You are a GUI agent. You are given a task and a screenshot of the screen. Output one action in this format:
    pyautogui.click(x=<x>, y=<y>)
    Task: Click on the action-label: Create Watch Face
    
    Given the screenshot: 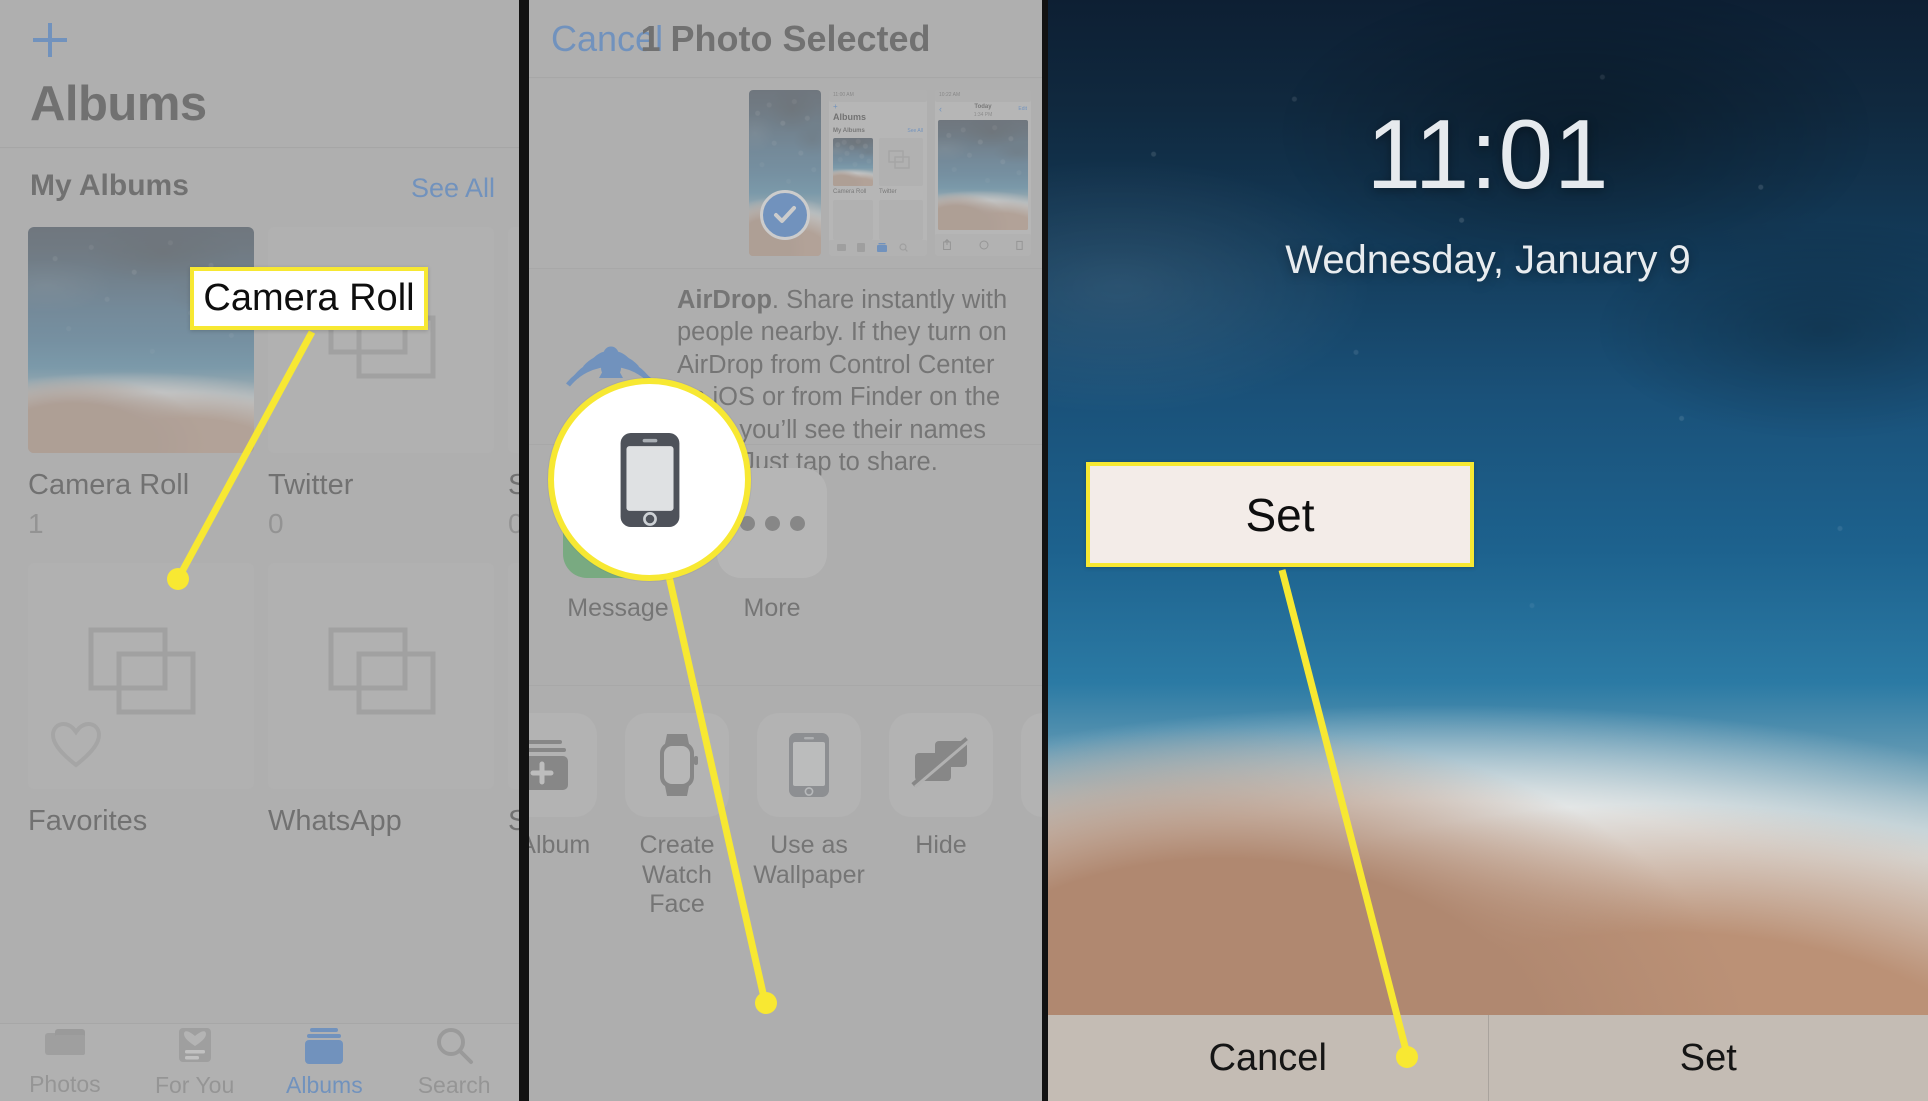 What is the action you would take?
    pyautogui.click(x=677, y=874)
    